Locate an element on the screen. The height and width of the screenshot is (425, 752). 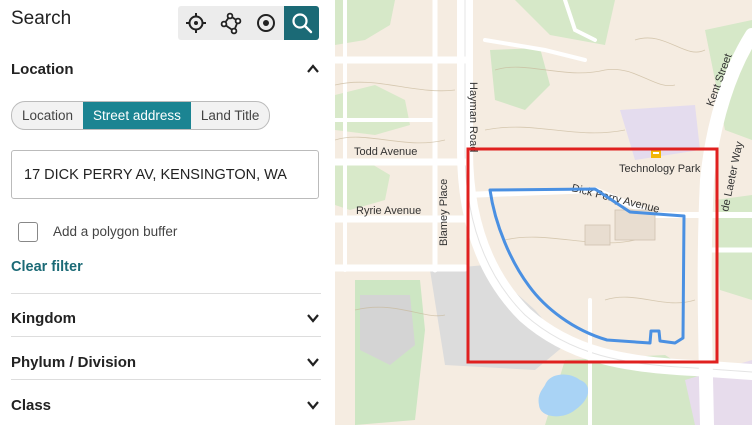
crosshair-tool-button is located at coordinates (196, 23).